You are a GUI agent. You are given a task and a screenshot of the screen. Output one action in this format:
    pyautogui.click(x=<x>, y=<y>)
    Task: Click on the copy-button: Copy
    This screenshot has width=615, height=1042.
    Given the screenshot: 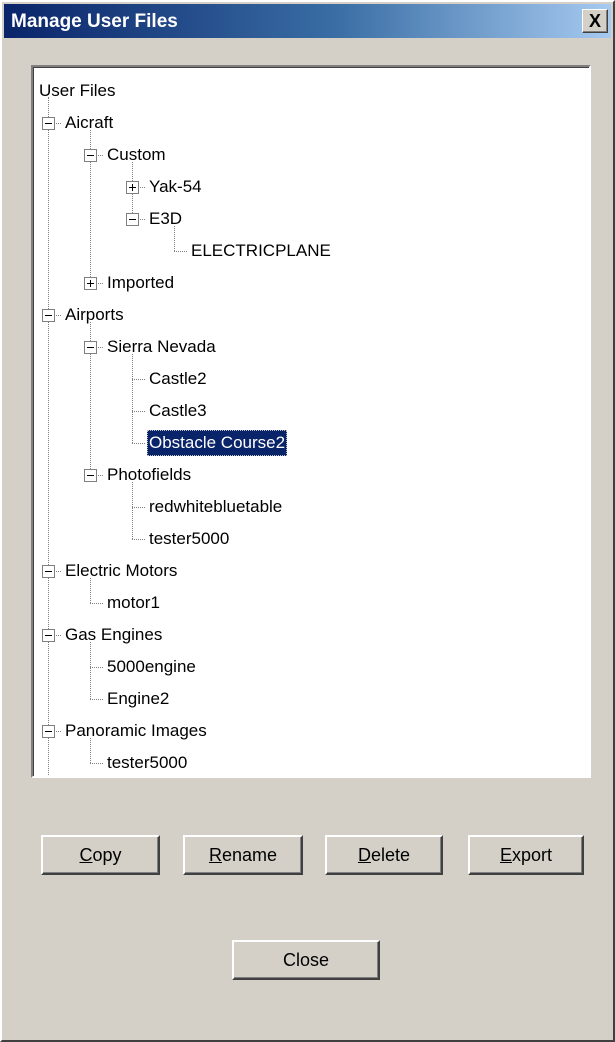 What is the action you would take?
    pyautogui.click(x=100, y=855)
    